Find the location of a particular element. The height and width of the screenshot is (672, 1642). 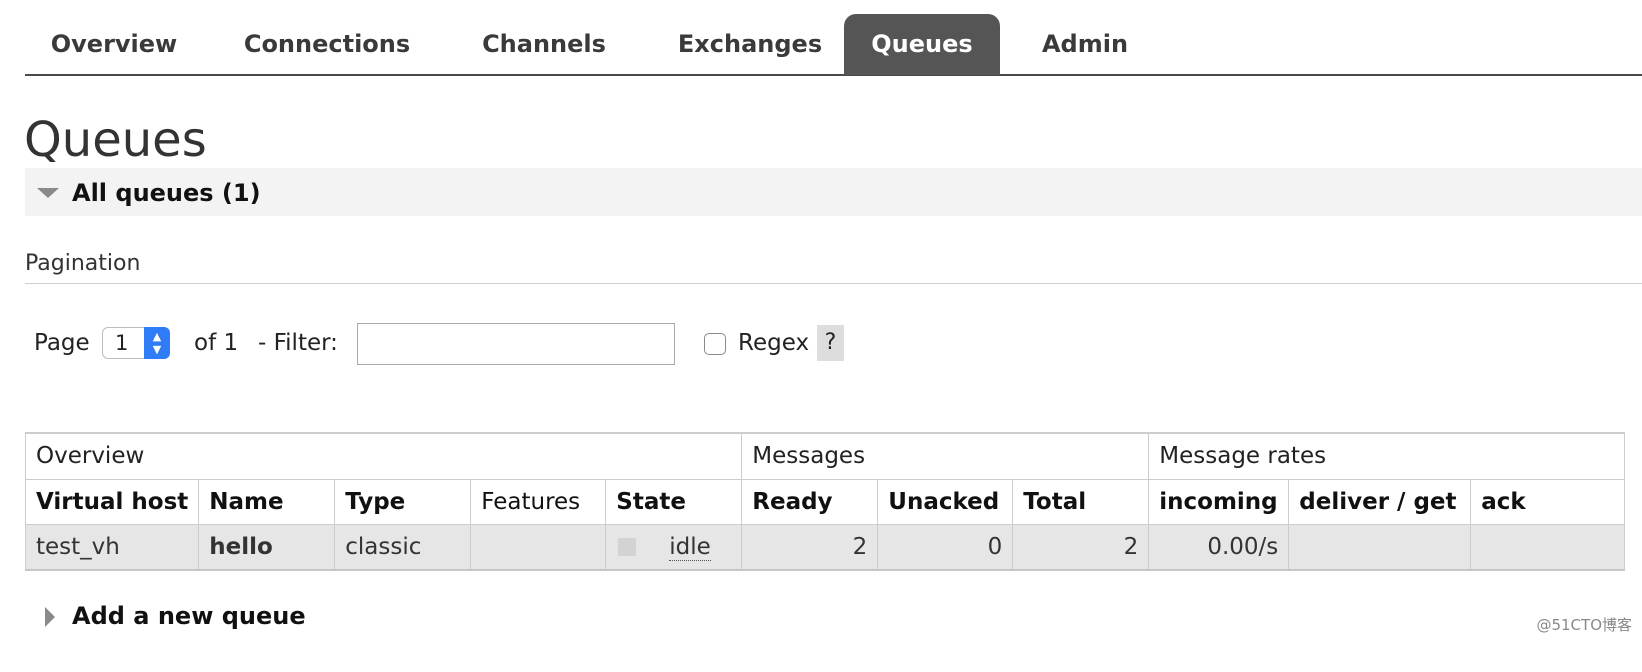

tab-channels: Channels is located at coordinates (544, 44).